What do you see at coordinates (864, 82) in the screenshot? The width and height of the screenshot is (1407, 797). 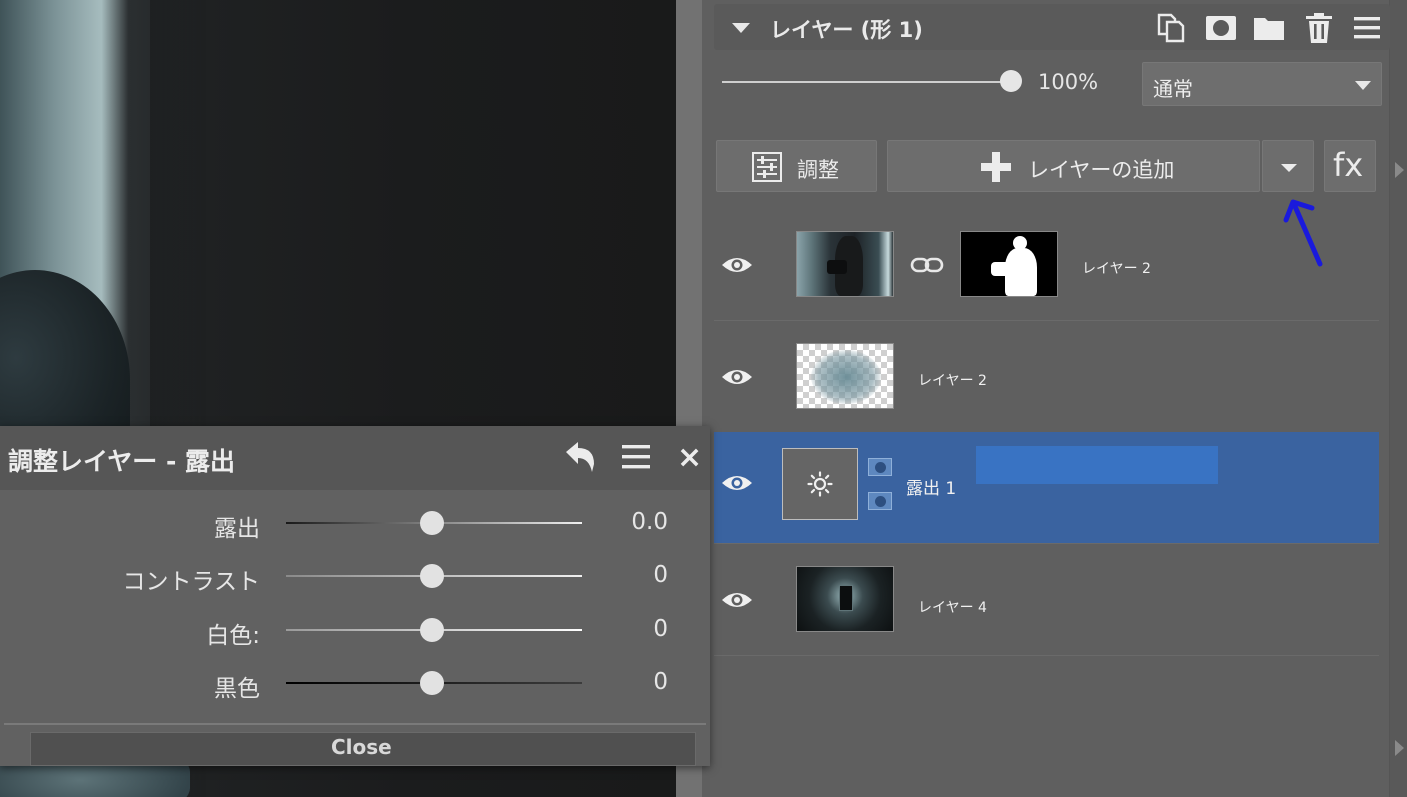 I see `opacity-slider-track` at bounding box center [864, 82].